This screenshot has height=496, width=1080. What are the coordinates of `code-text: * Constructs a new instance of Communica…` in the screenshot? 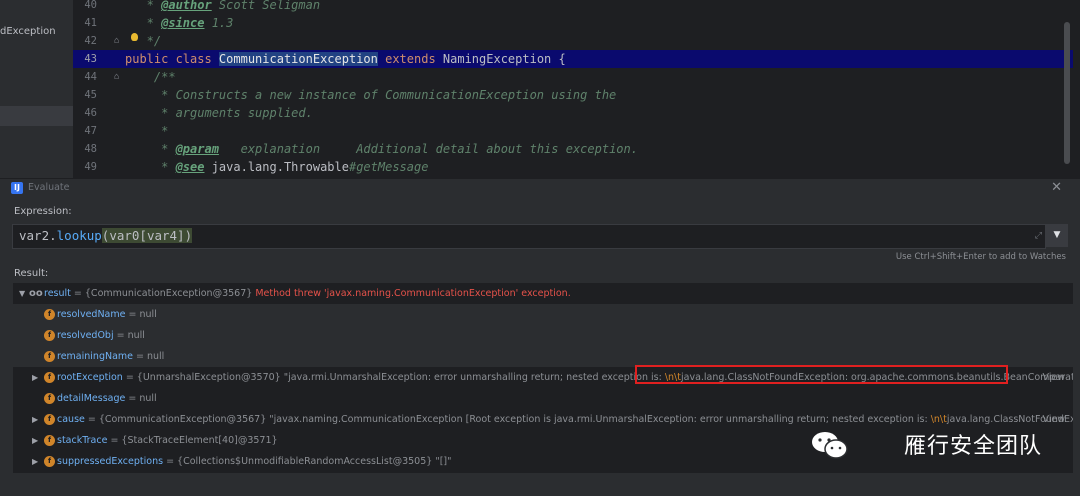 It's located at (370, 95).